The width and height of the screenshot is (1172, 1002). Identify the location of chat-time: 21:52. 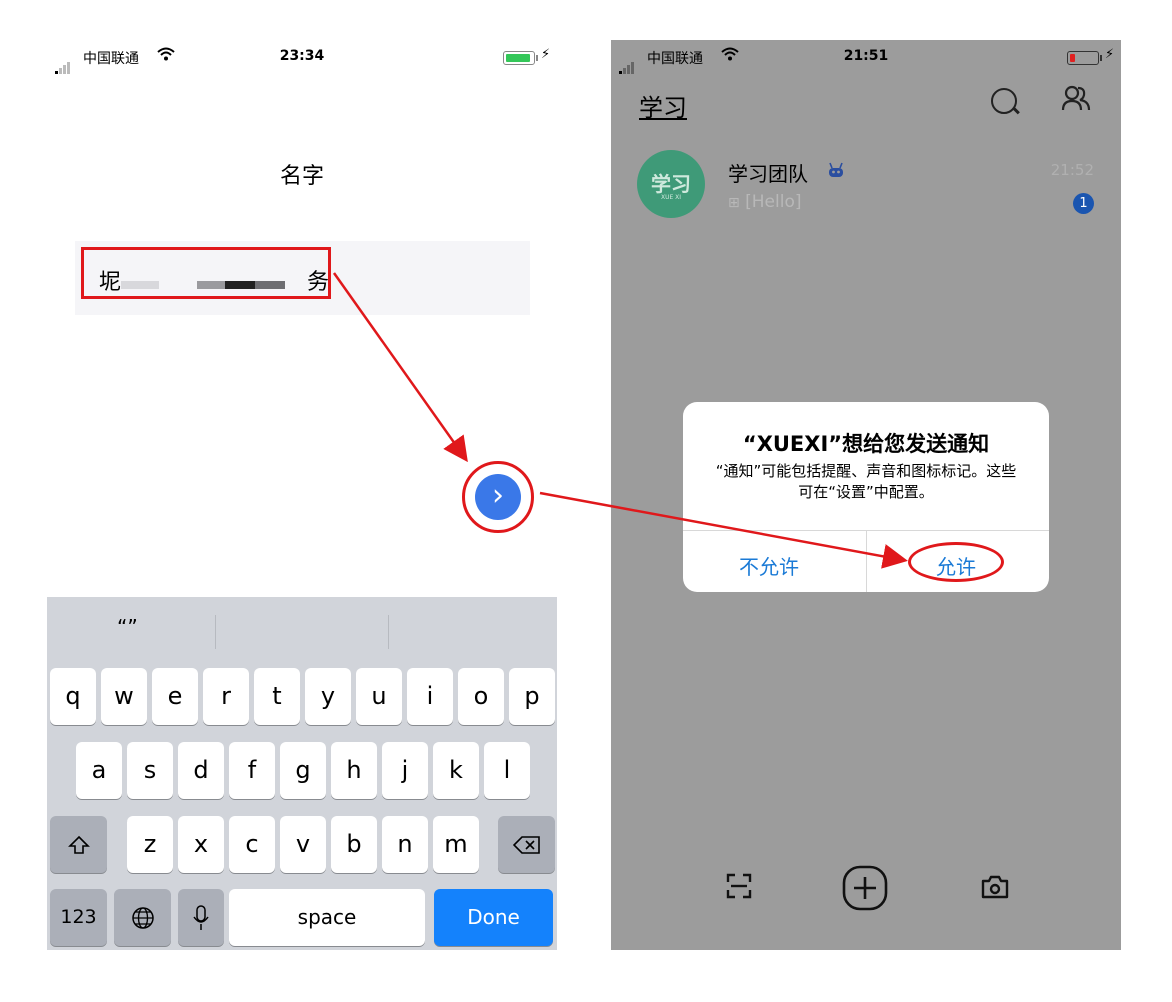
(1072, 170).